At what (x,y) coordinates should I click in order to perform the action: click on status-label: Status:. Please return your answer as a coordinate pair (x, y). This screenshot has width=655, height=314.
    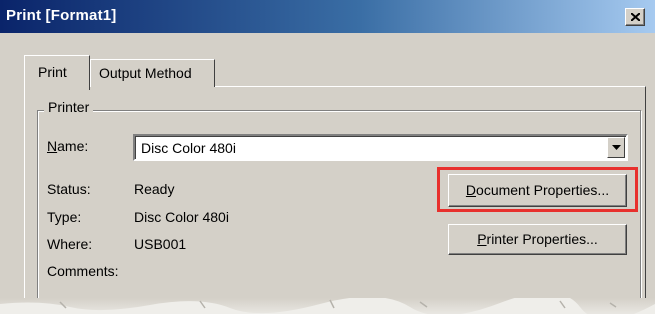
    Looking at the image, I should click on (69, 189).